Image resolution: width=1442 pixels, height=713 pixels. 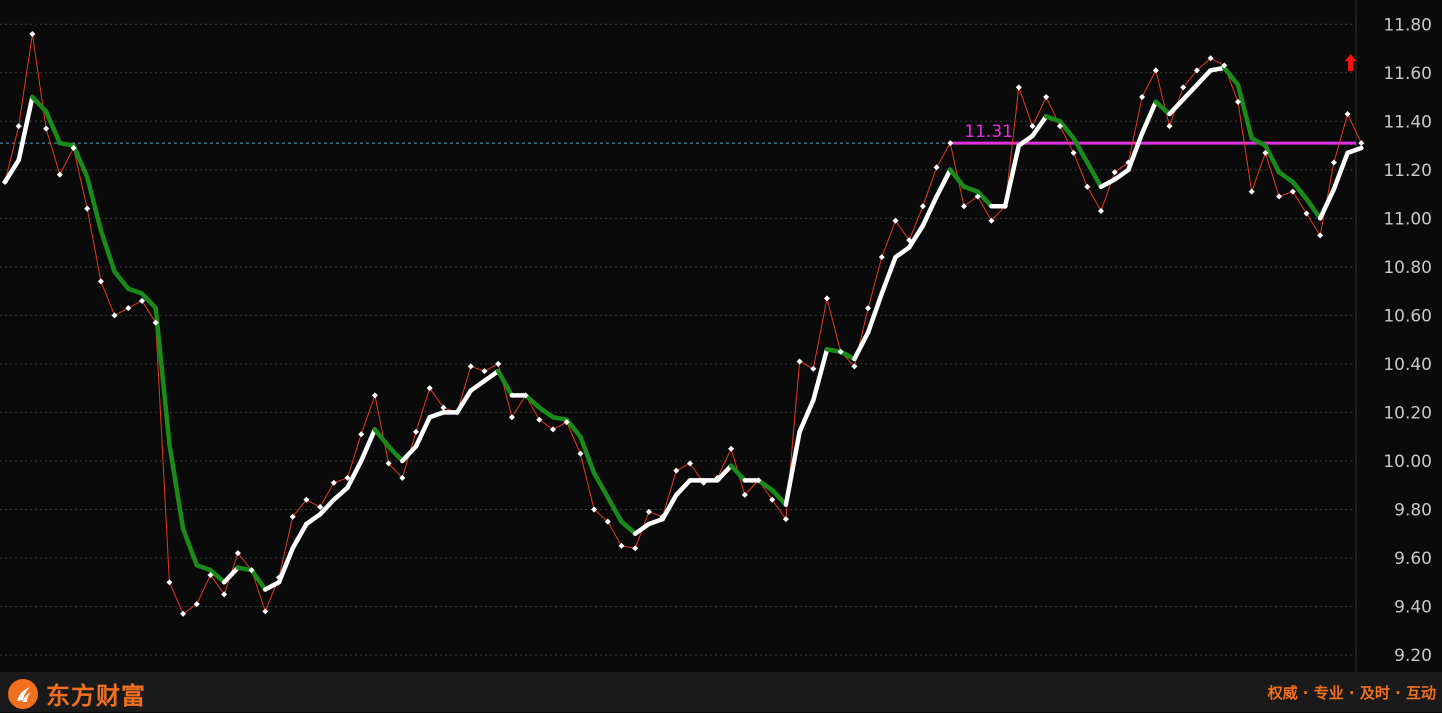 I want to click on footer-bar: 东方财富 权威 · 专业 · 及时 · 互动, so click(x=721, y=692).